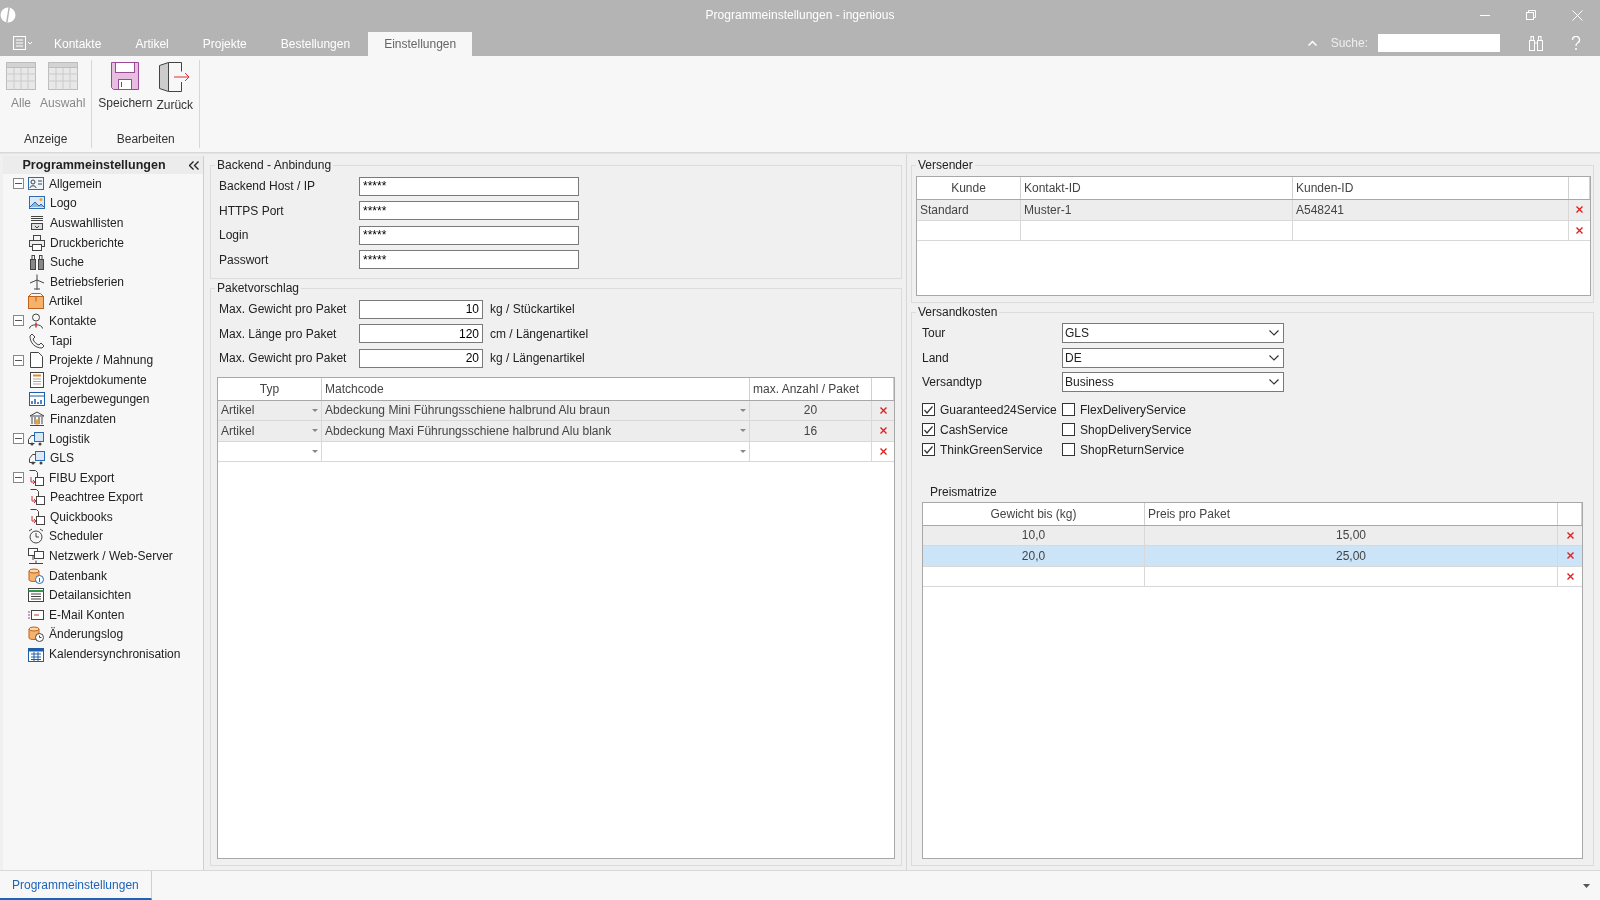  Describe the element at coordinates (66, 281) in the screenshot. I see `tree-item: Betriebsferien` at that location.